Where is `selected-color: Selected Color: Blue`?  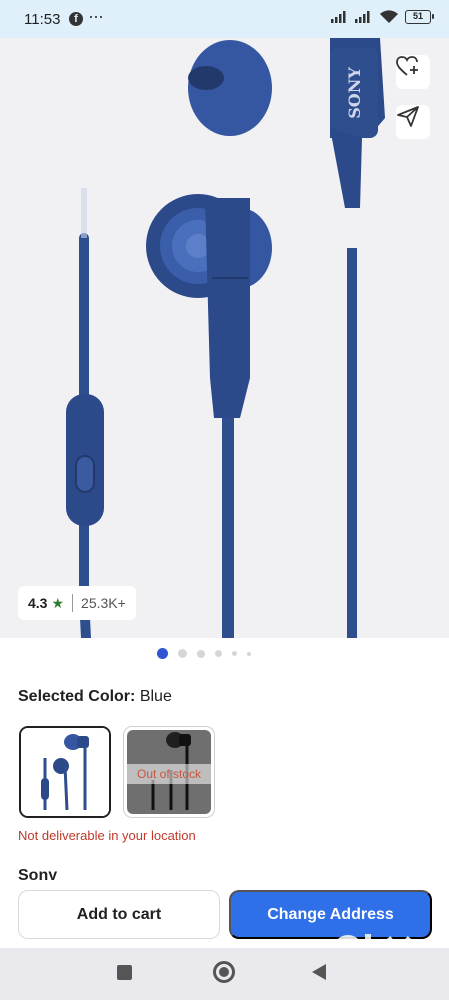
selected-color: Selected Color: Blue is located at coordinates (95, 697).